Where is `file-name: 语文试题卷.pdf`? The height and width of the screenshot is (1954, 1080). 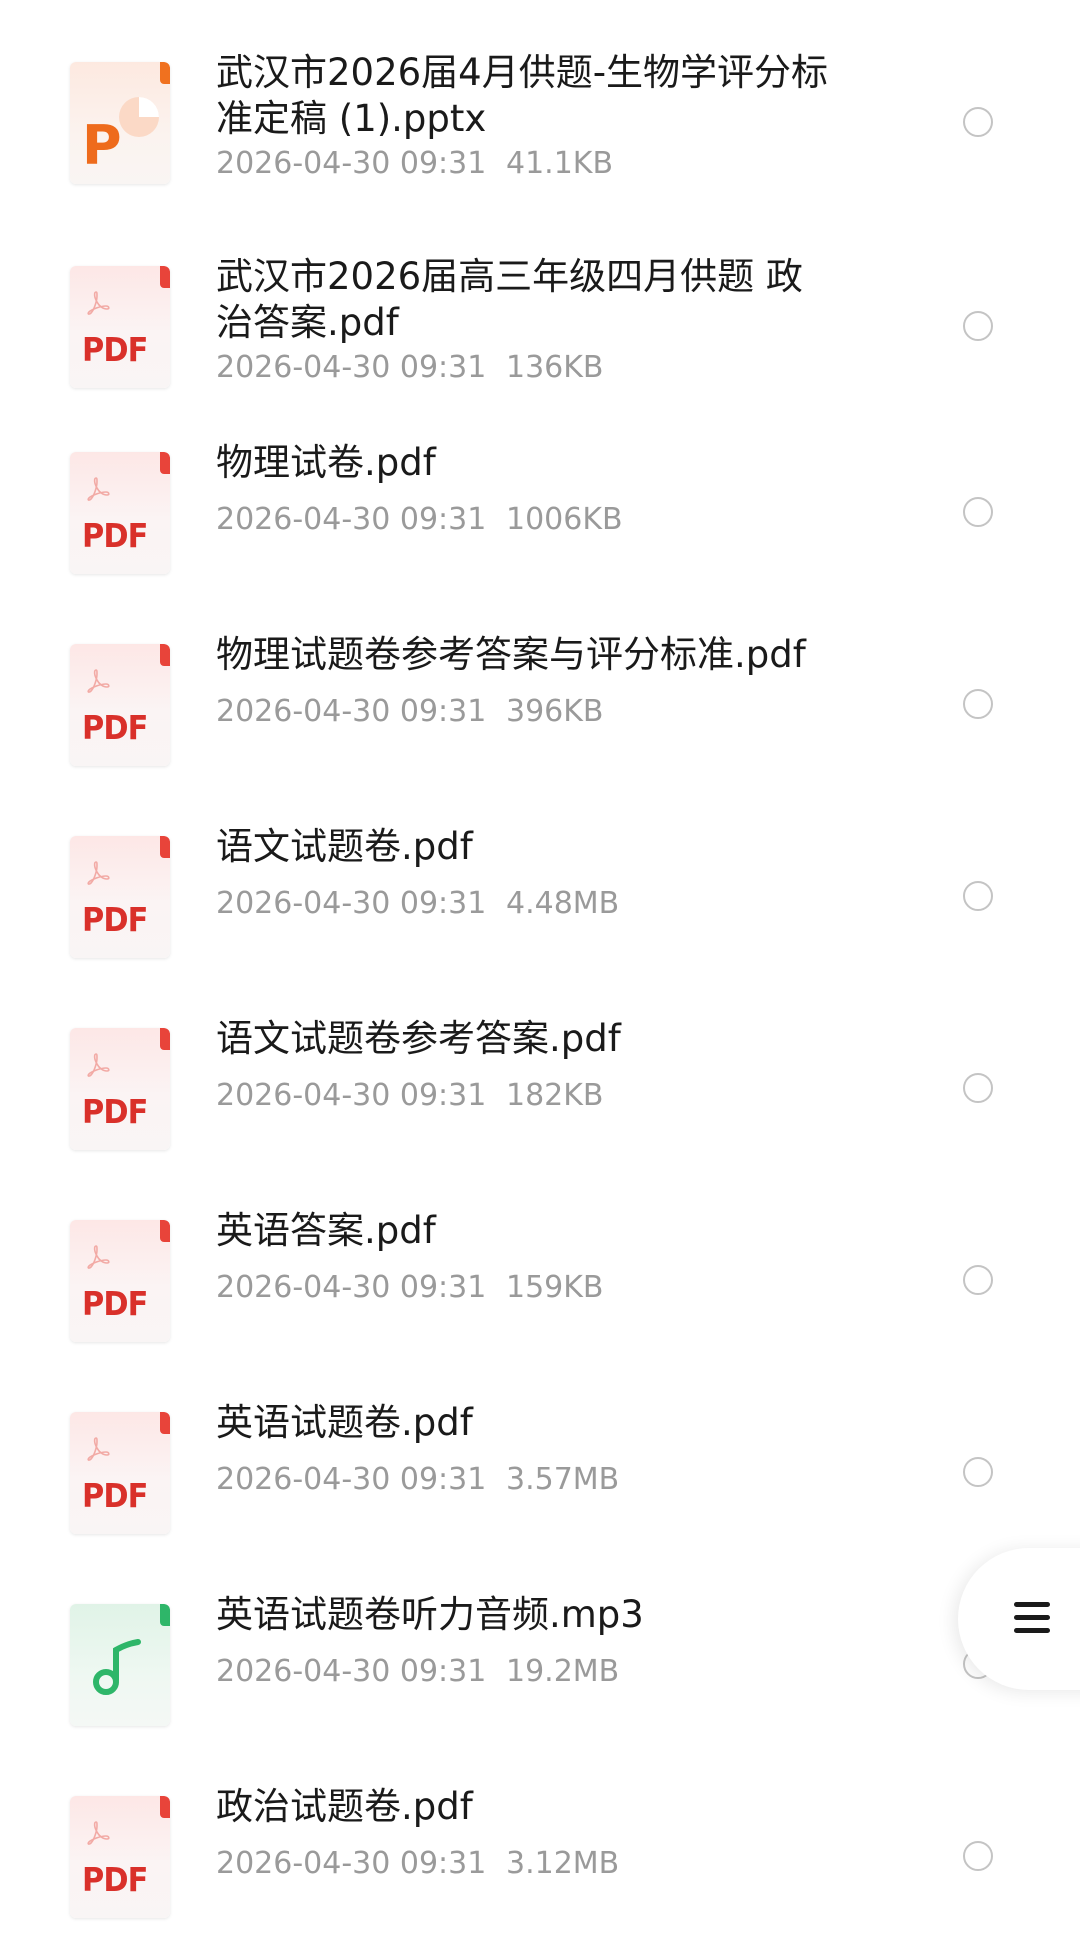
file-name: 语文试题卷.pdf is located at coordinates (344, 846).